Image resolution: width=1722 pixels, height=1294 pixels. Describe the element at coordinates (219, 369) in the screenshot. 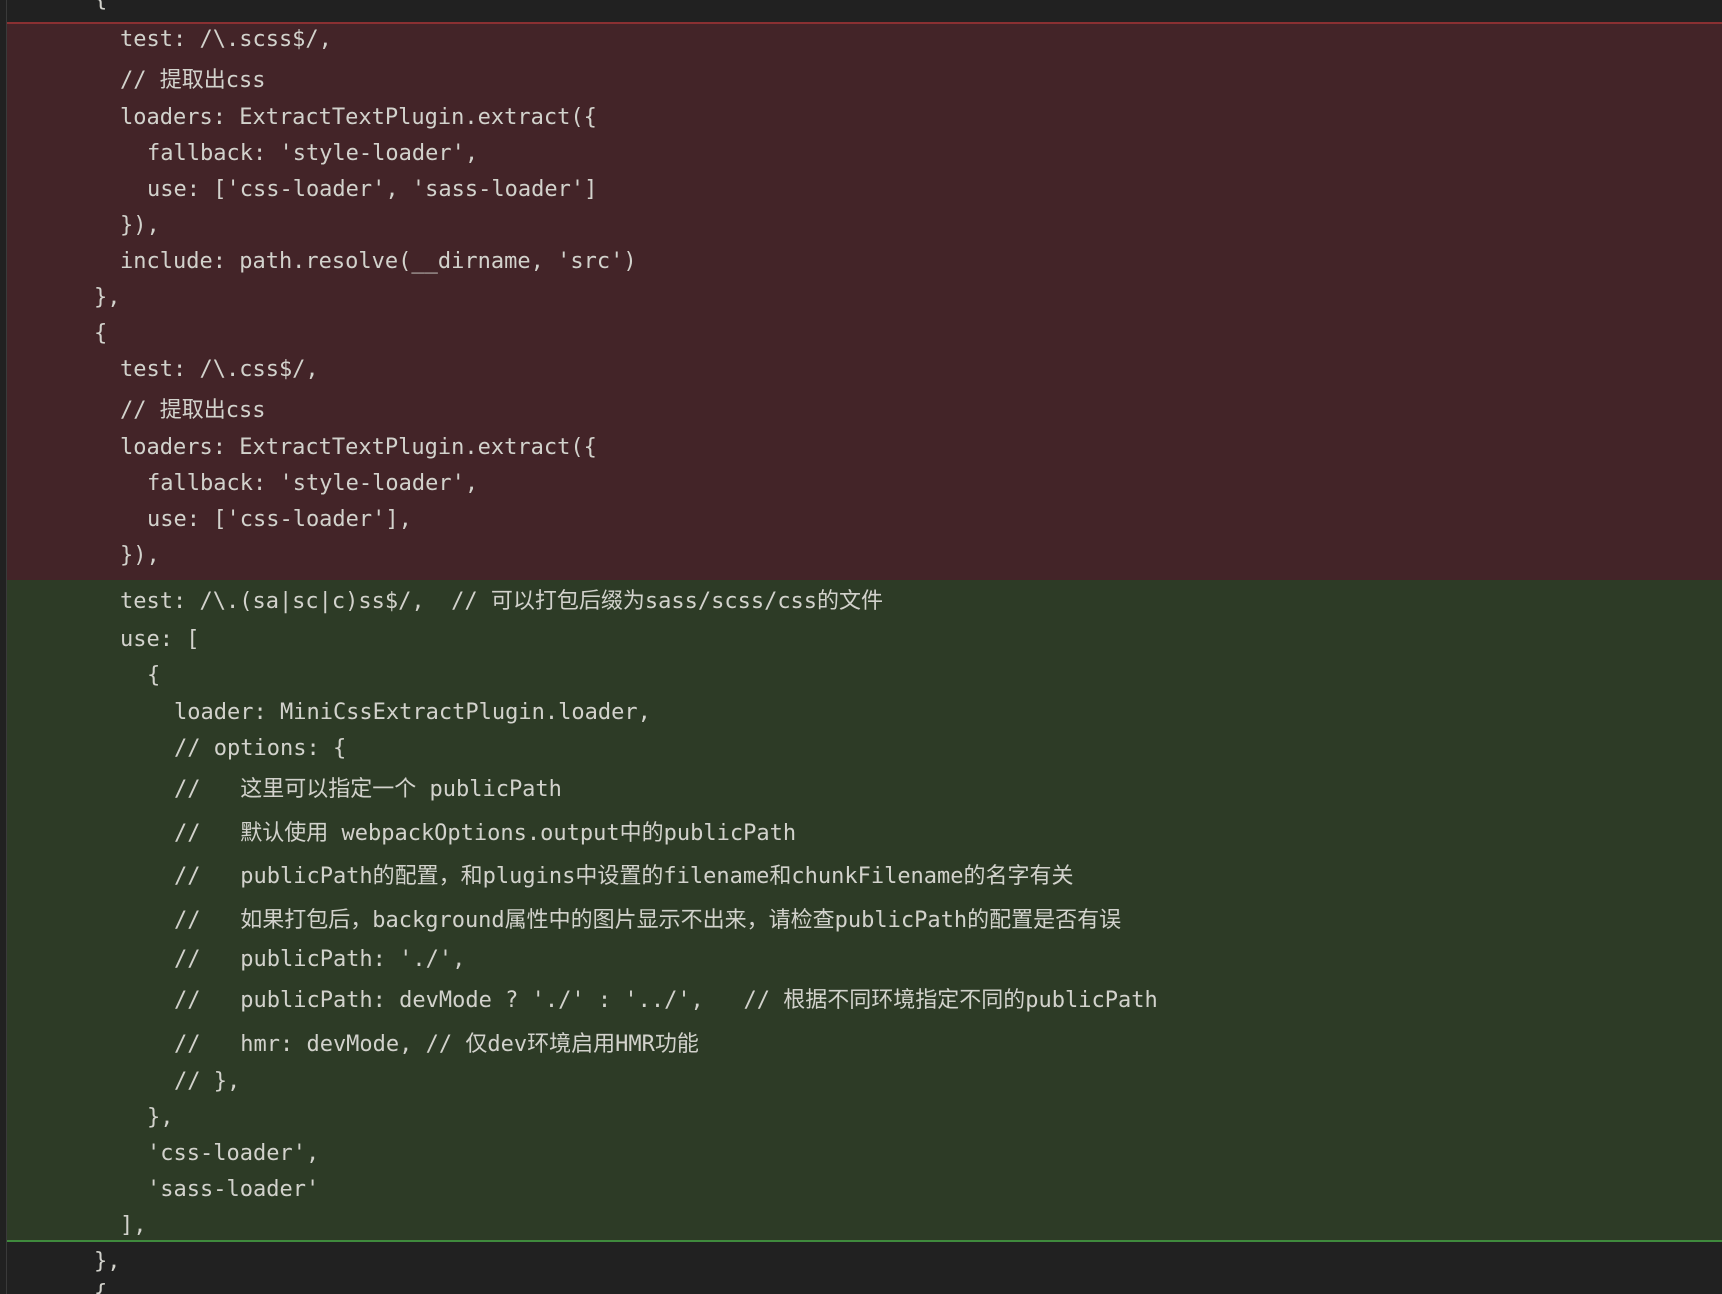

I see `code-line: test: /\.css$/,` at that location.